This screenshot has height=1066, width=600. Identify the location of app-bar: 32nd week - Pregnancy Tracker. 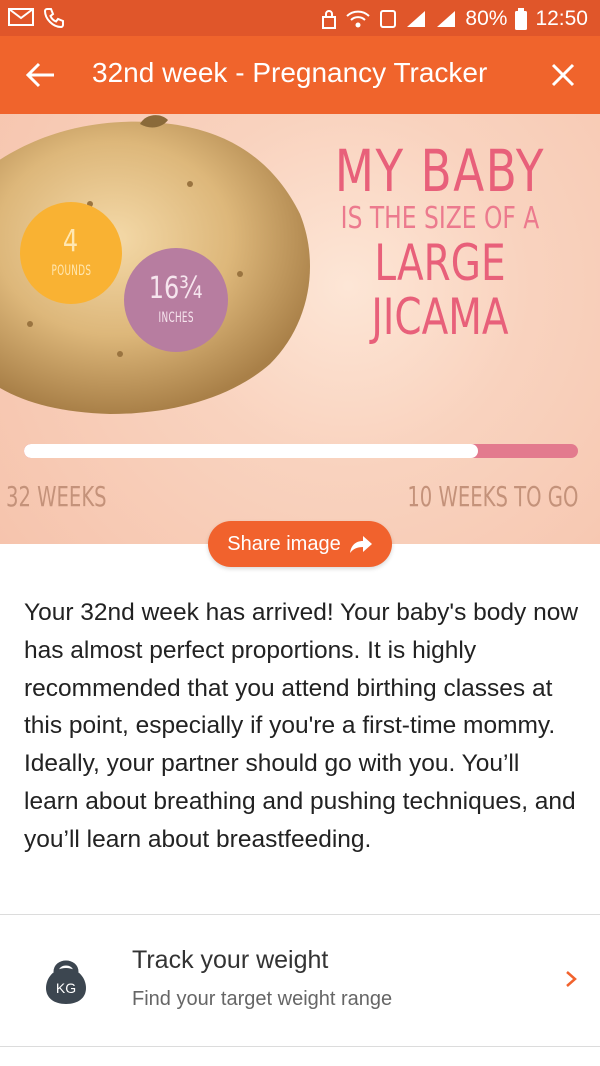
(300, 75).